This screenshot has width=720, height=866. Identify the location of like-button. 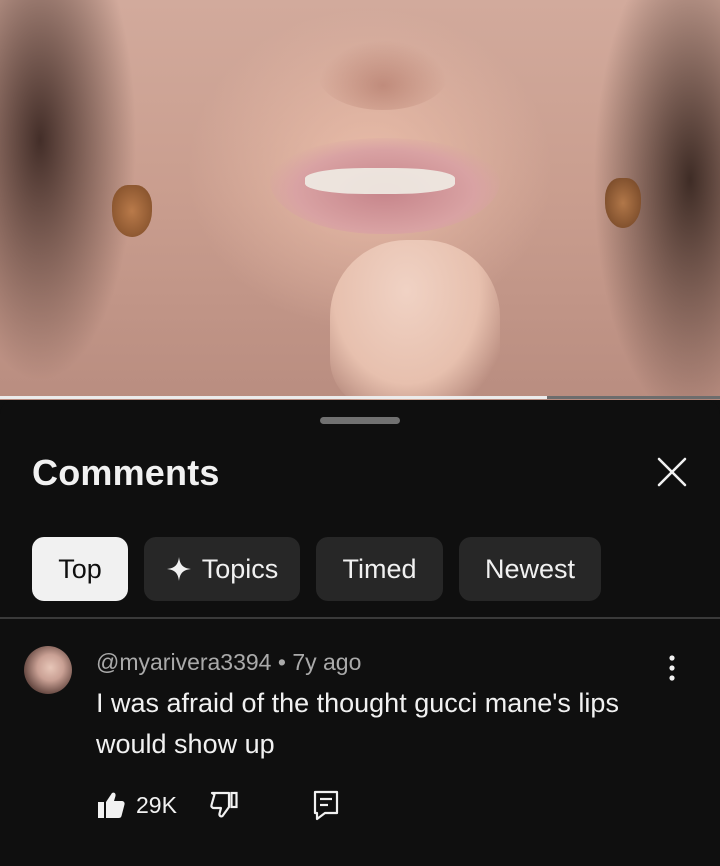
(111, 805).